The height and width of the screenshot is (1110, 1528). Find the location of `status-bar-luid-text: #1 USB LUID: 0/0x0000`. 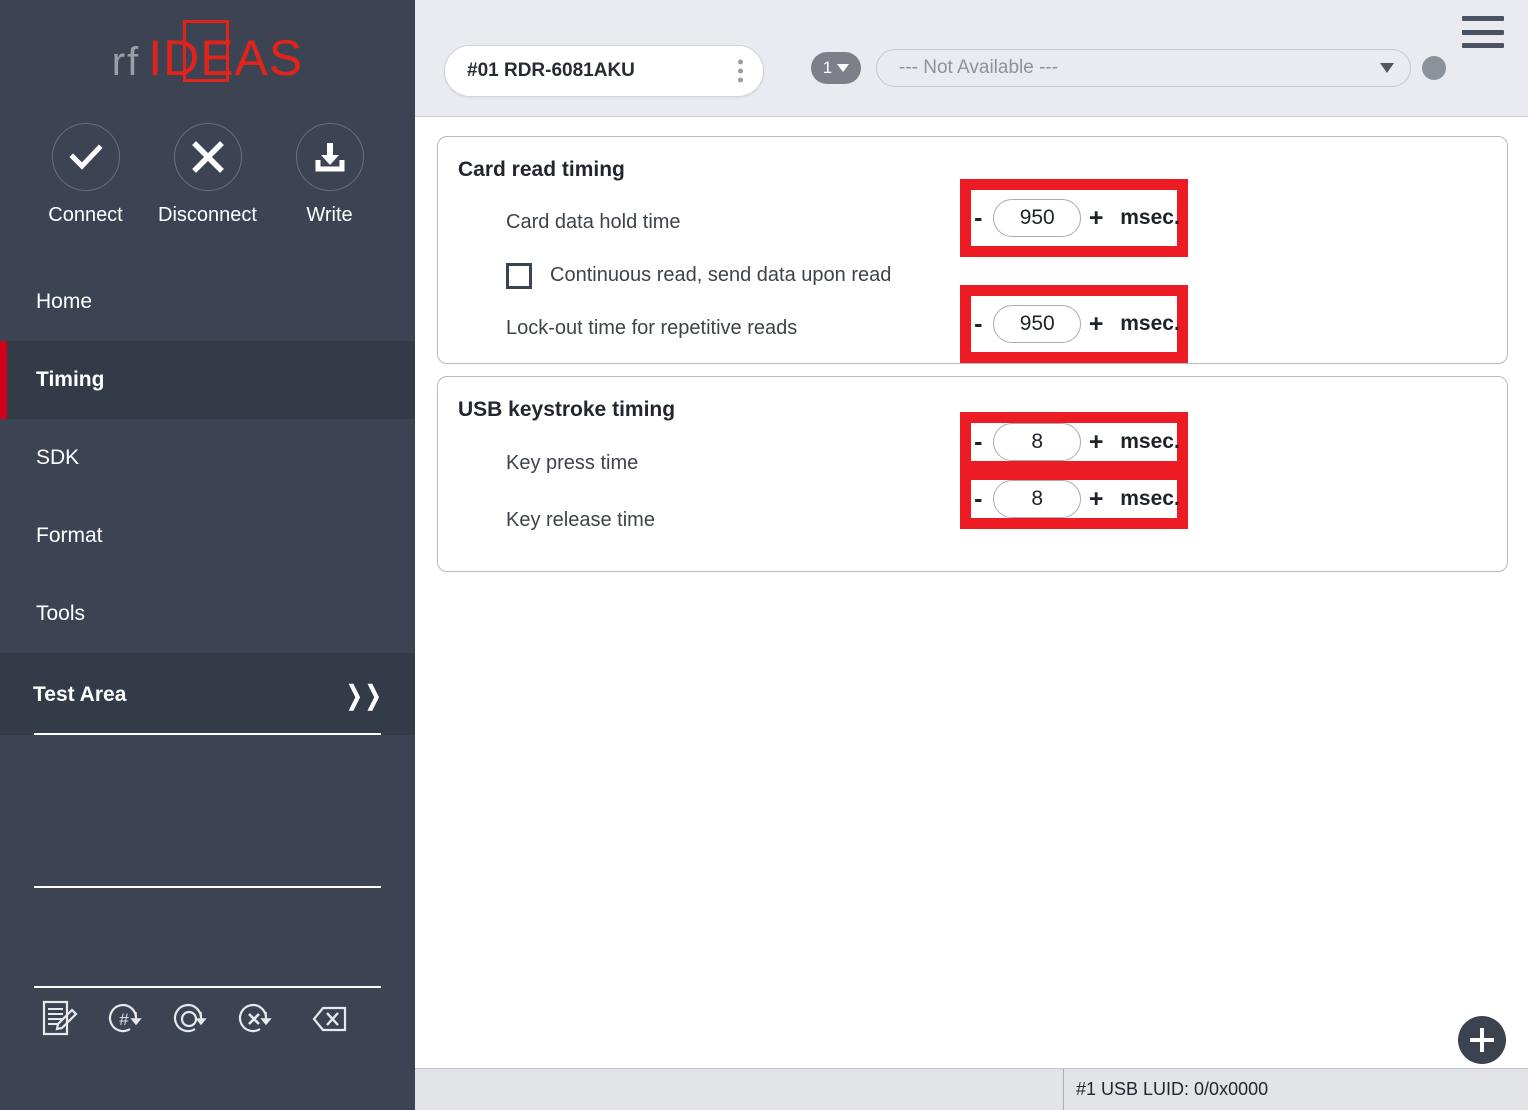

status-bar-luid-text: #1 USB LUID: 0/0x0000 is located at coordinates (1172, 1089).